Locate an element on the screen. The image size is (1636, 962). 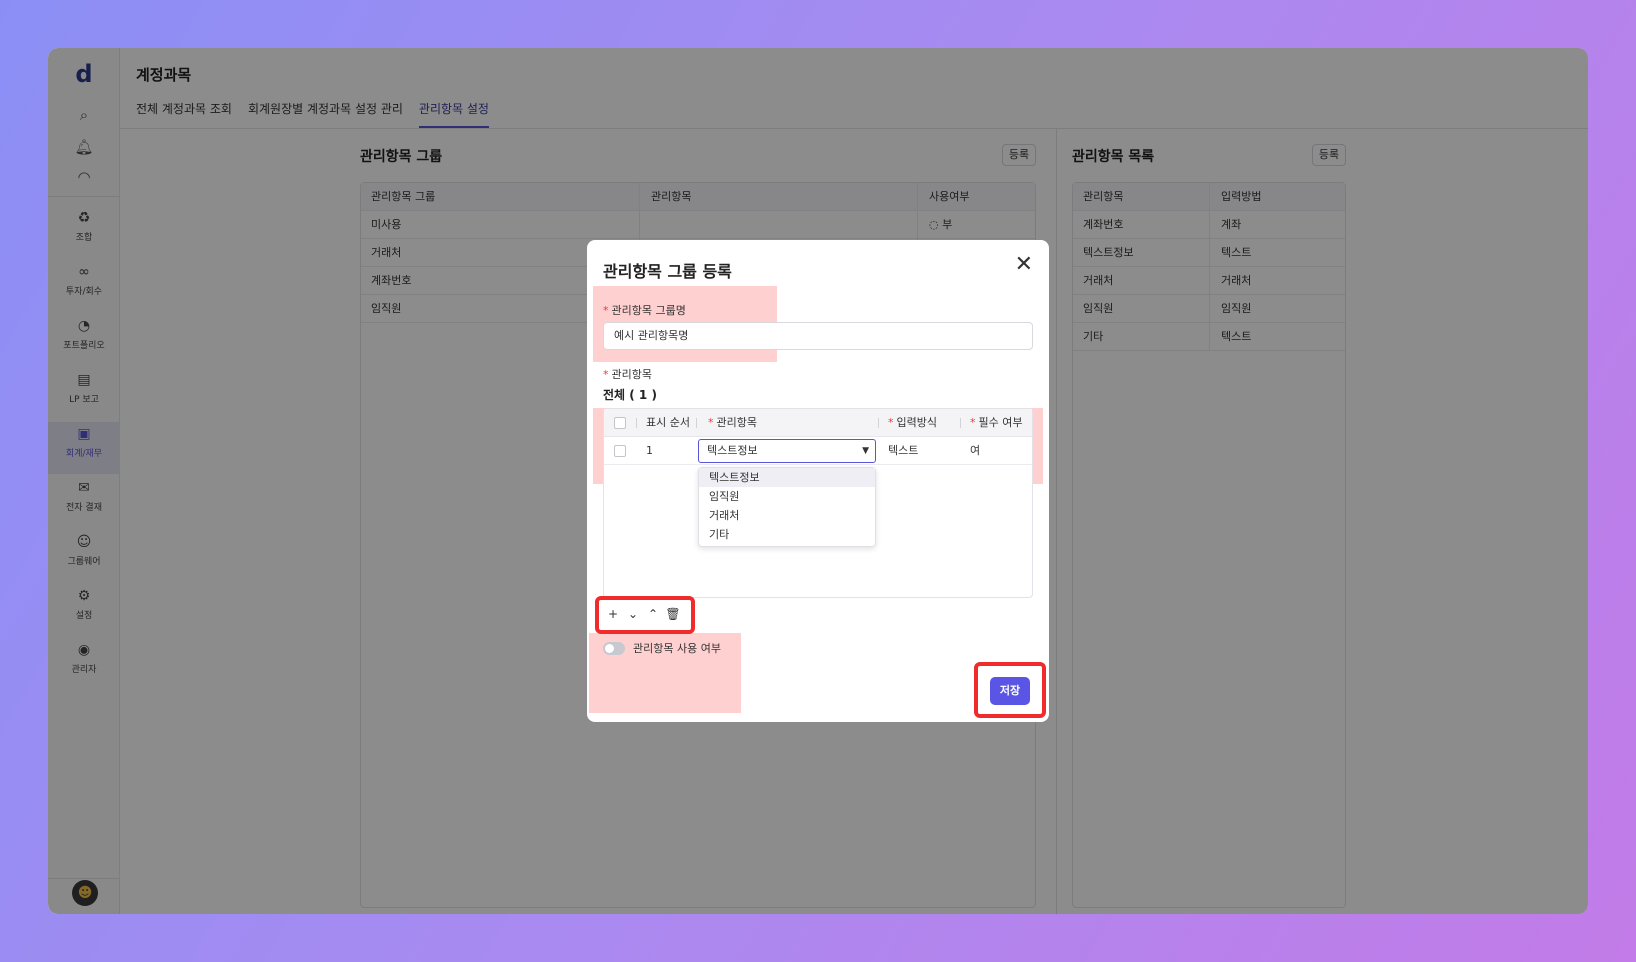
column-header: * 관리항목 is located at coordinates (732, 422).